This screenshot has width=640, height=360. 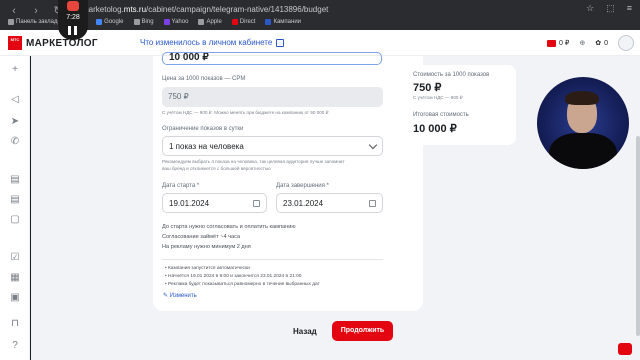 I want to click on avatar, so click(x=626, y=43).